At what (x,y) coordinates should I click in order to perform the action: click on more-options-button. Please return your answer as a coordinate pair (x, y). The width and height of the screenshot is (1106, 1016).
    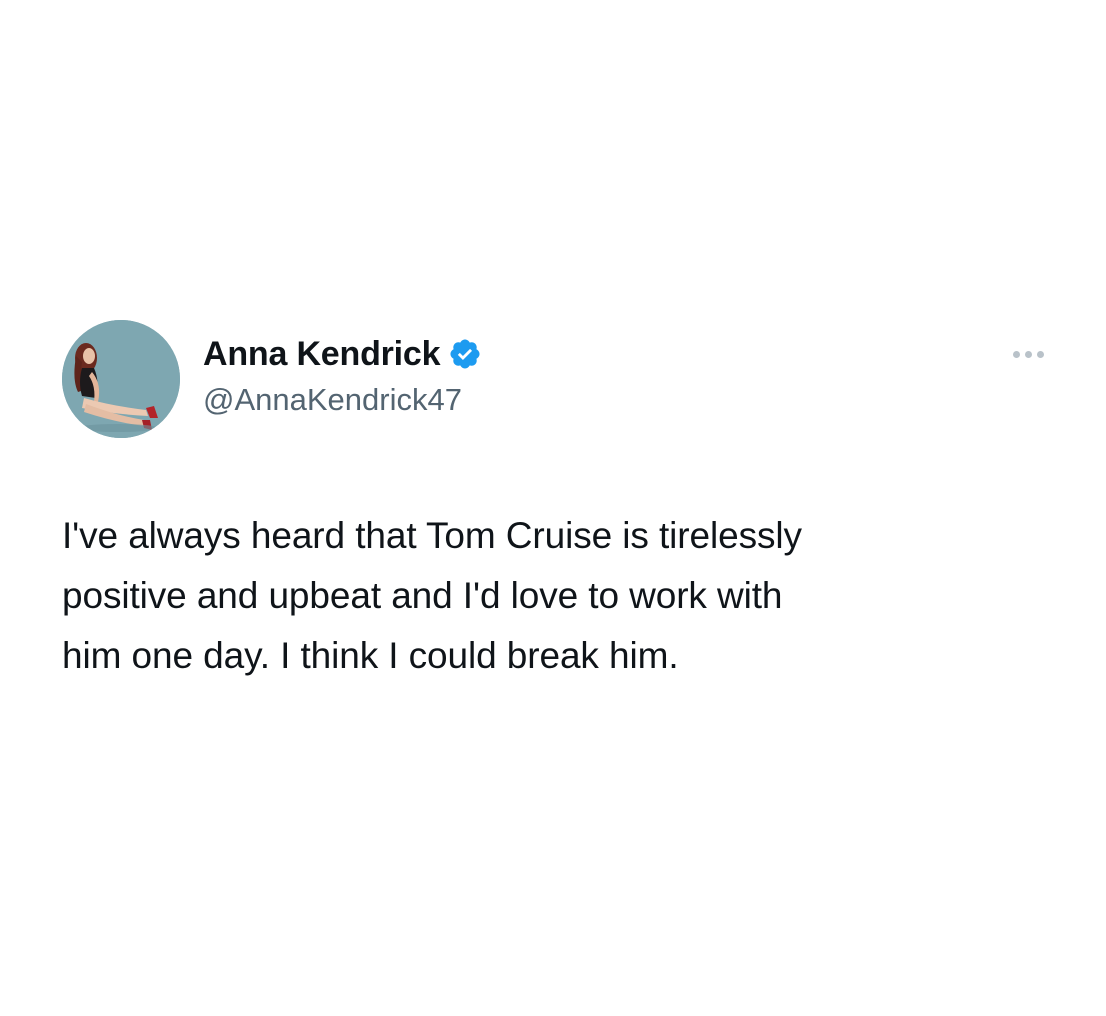
    Looking at the image, I should click on (1028, 354).